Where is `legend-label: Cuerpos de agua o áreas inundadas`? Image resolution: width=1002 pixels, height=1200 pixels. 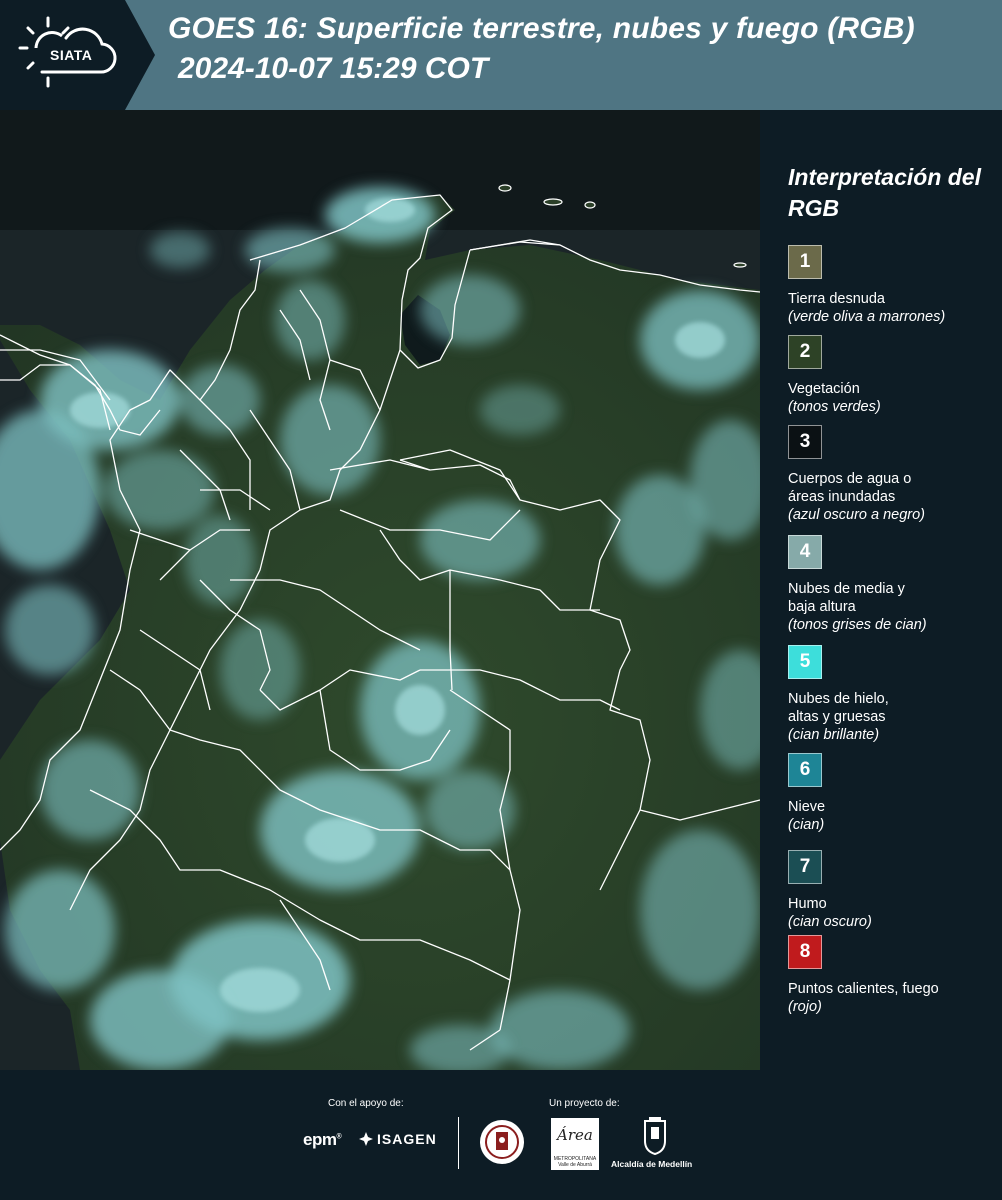 legend-label: Cuerpos de agua o áreas inundadas is located at coordinates (850, 488).